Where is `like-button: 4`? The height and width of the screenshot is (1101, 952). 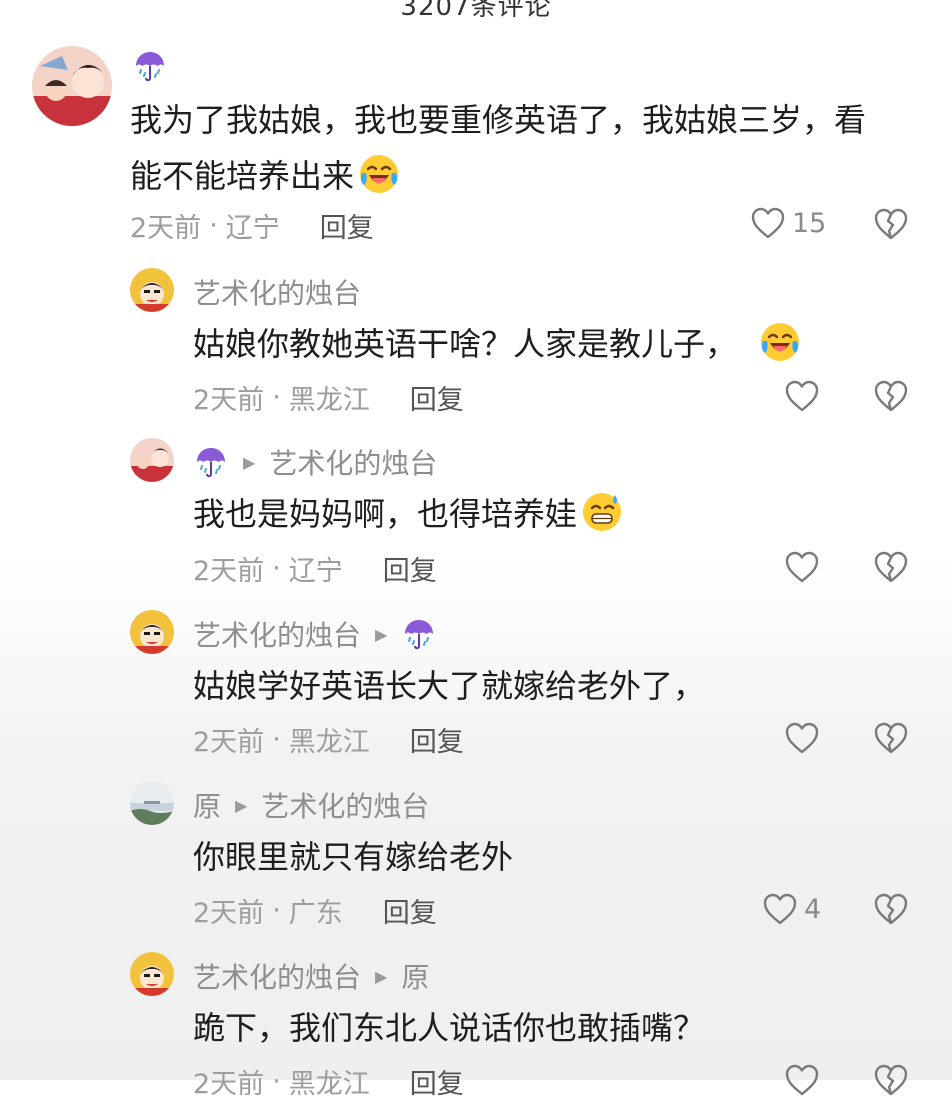
like-button: 4 is located at coordinates (791, 909).